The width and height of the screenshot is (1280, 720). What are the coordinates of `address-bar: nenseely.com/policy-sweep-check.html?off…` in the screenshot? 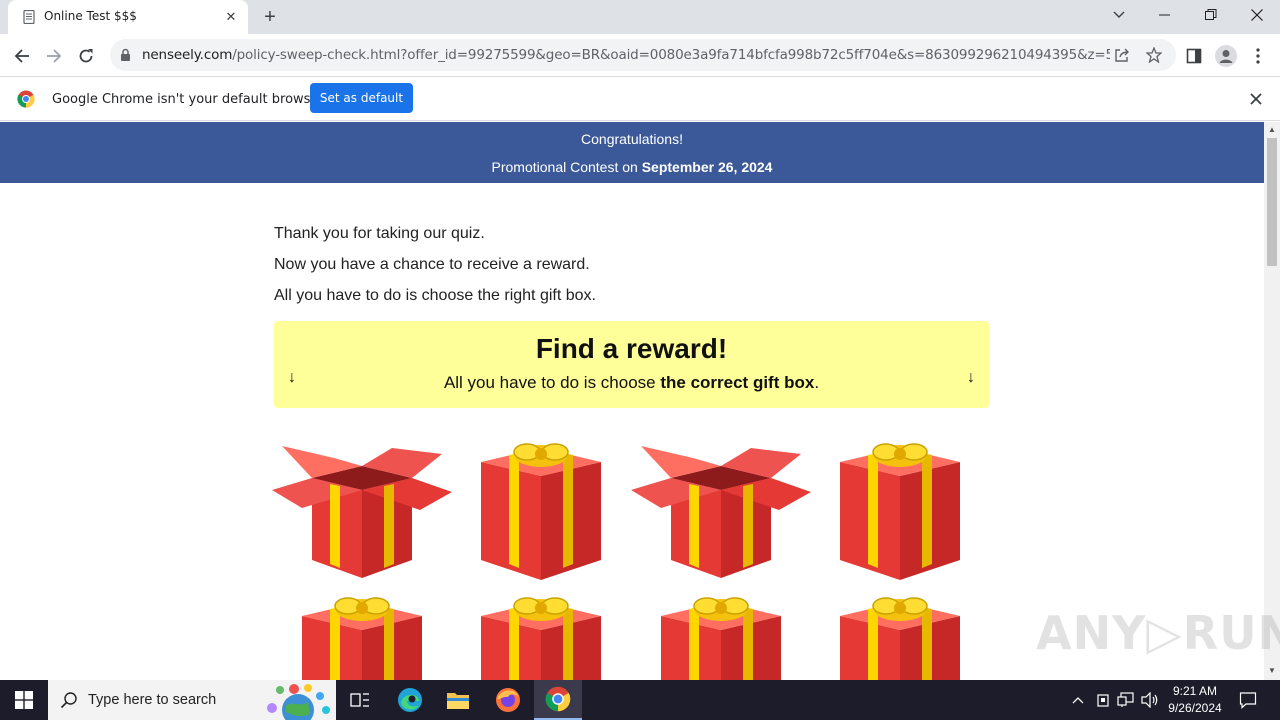 It's located at (643, 55).